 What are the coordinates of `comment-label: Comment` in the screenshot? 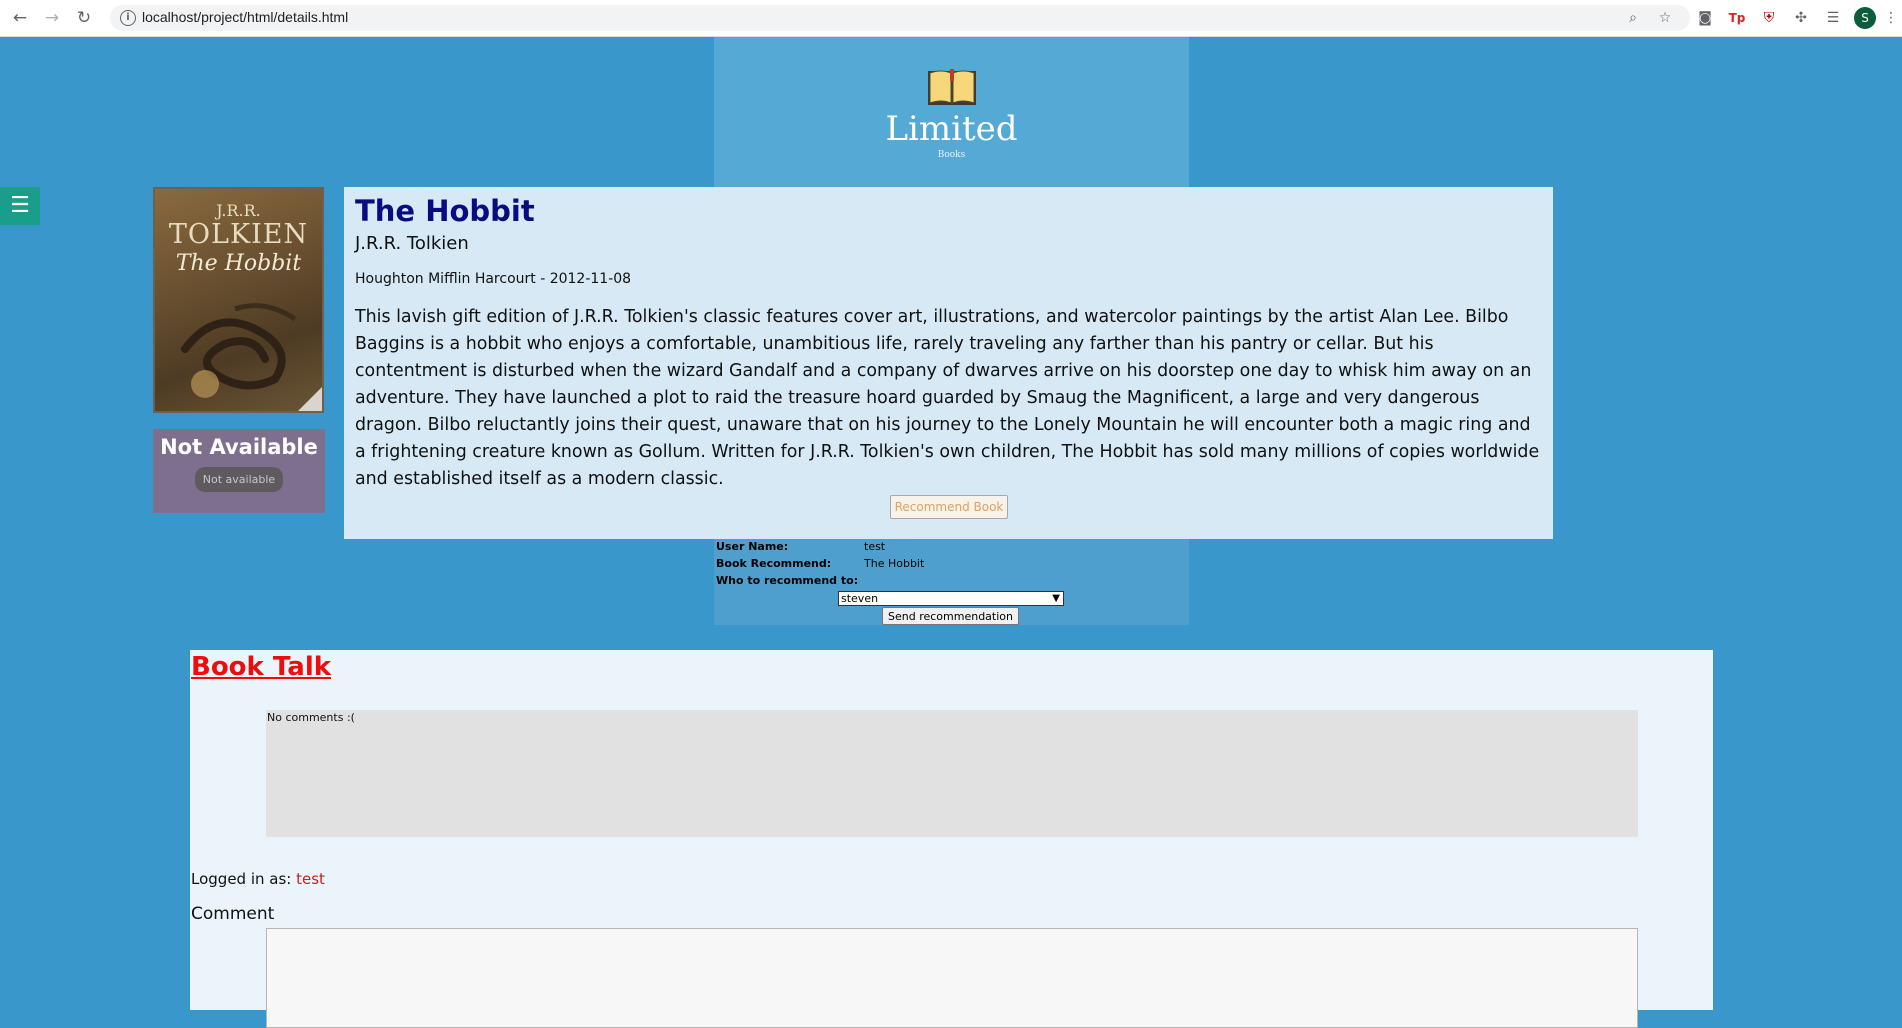 It's located at (233, 914).